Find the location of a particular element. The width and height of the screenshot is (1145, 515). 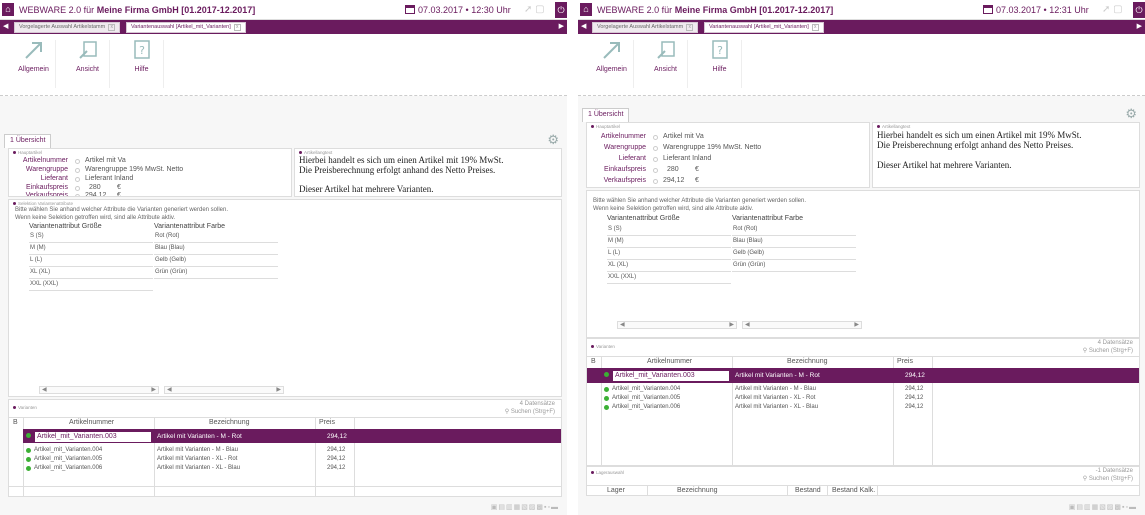

col-header-bestand-kalk: Bestand Kalk. is located at coordinates (853, 490).